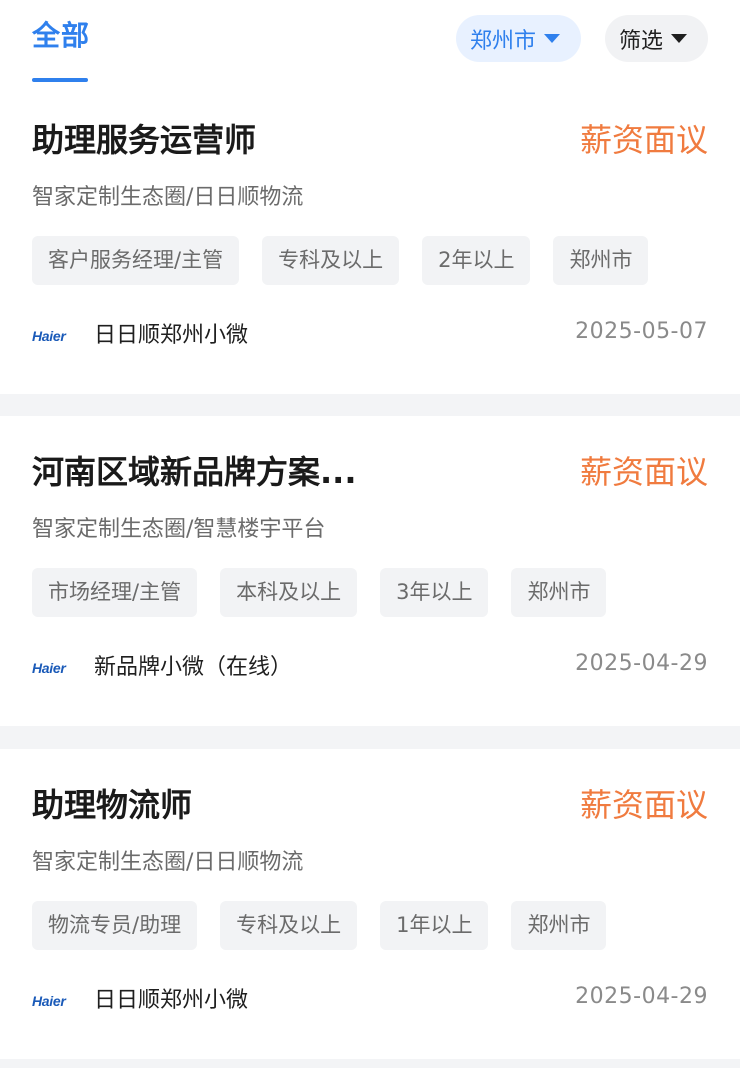  I want to click on tag-education: 本科及以上, so click(289, 592).